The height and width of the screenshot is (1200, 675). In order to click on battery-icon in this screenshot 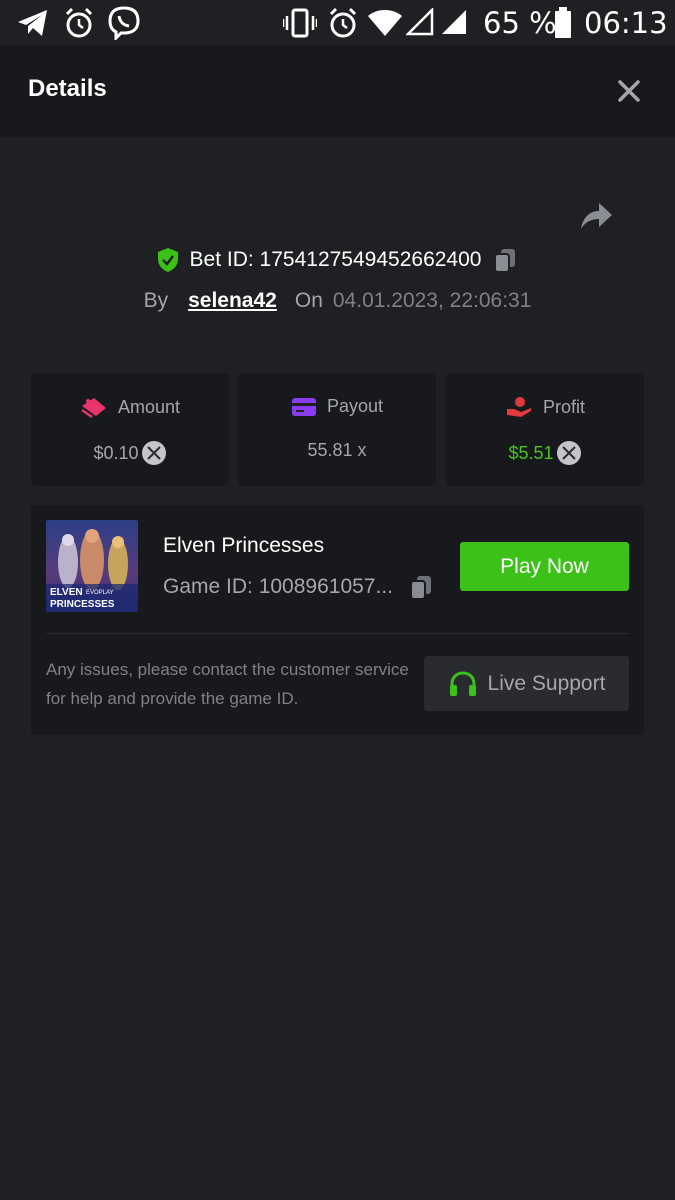, I will do `click(563, 22)`.